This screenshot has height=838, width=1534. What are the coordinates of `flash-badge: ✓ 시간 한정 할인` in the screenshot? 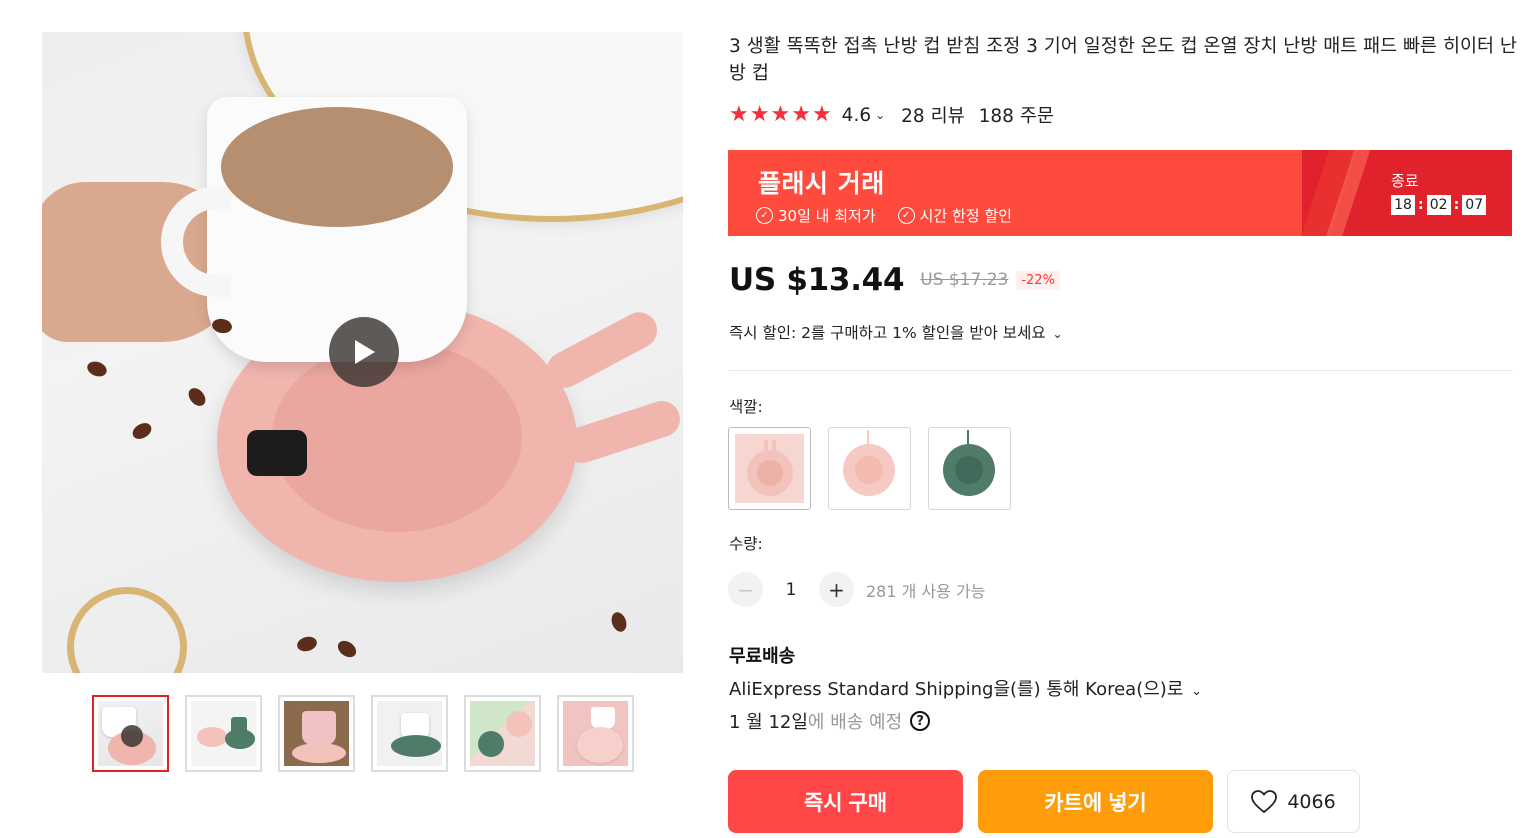 It's located at (954, 215).